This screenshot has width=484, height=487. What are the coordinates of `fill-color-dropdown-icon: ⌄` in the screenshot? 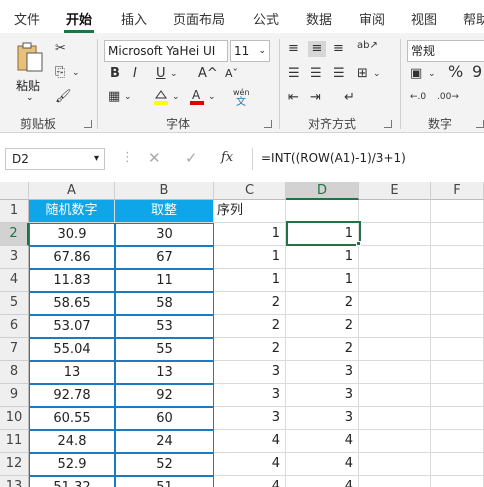 It's located at (176, 97).